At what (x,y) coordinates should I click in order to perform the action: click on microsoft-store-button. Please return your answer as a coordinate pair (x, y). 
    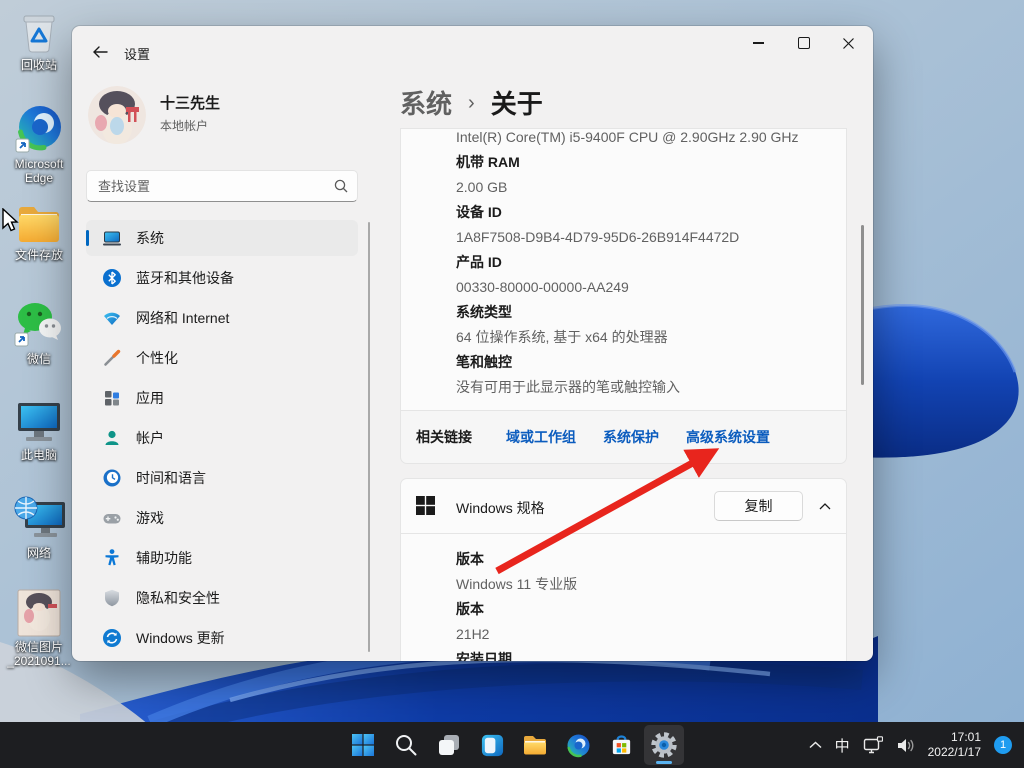
    Looking at the image, I should click on (621, 745).